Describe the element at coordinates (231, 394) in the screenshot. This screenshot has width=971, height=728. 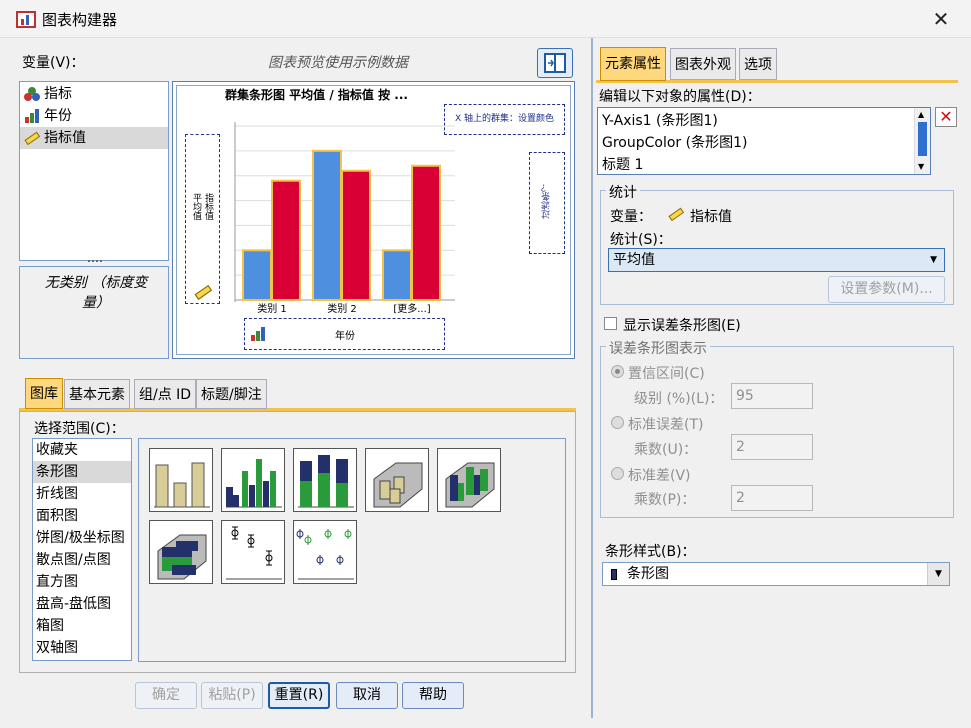
I see `tab-titles-footnotes: 标题/脚注` at that location.